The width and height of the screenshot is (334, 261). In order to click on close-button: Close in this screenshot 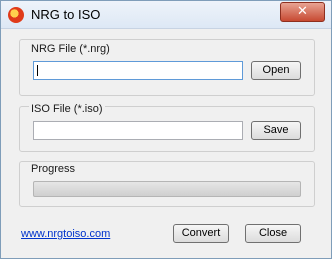, I will do `click(273, 233)`.